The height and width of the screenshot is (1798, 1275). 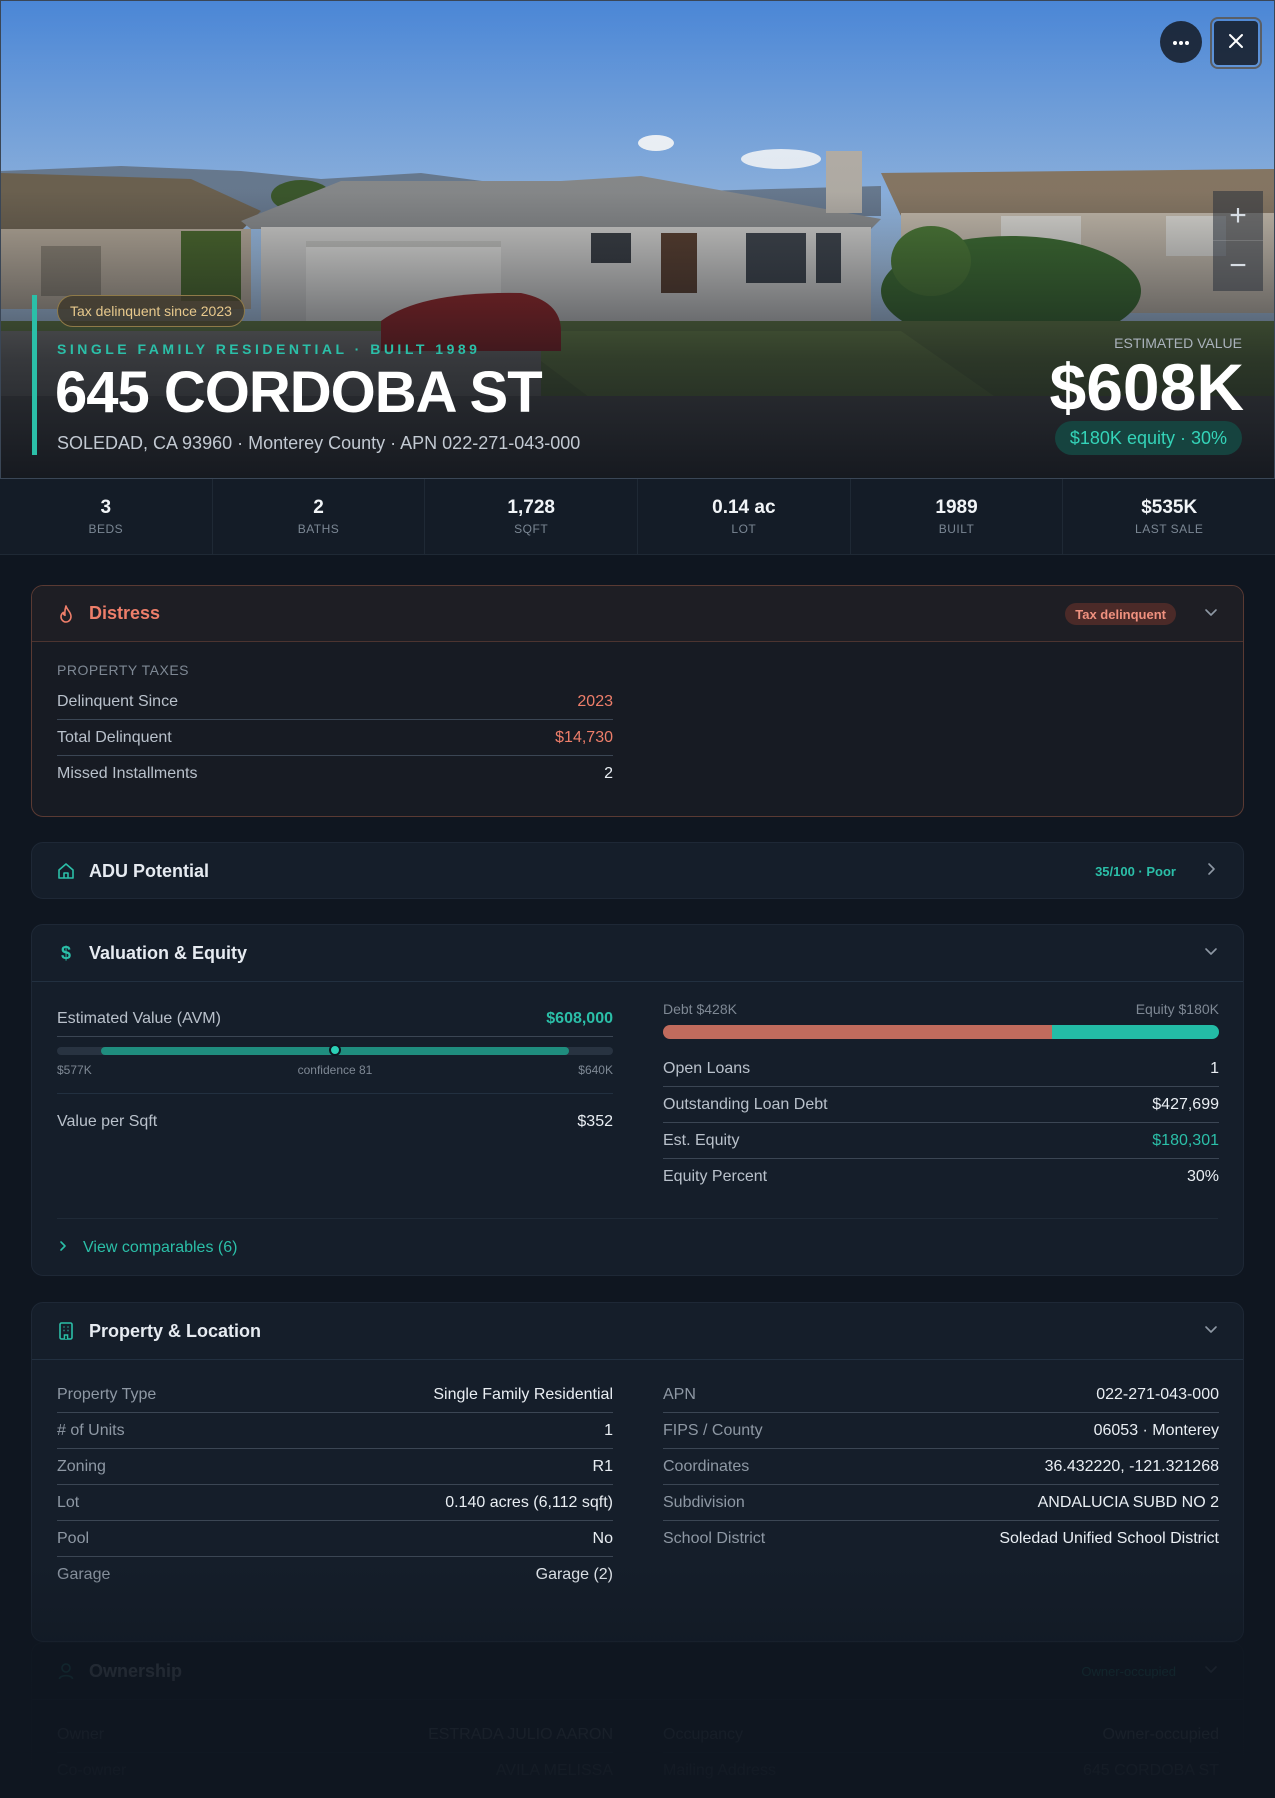 I want to click on separator, so click(x=335, y=1093).